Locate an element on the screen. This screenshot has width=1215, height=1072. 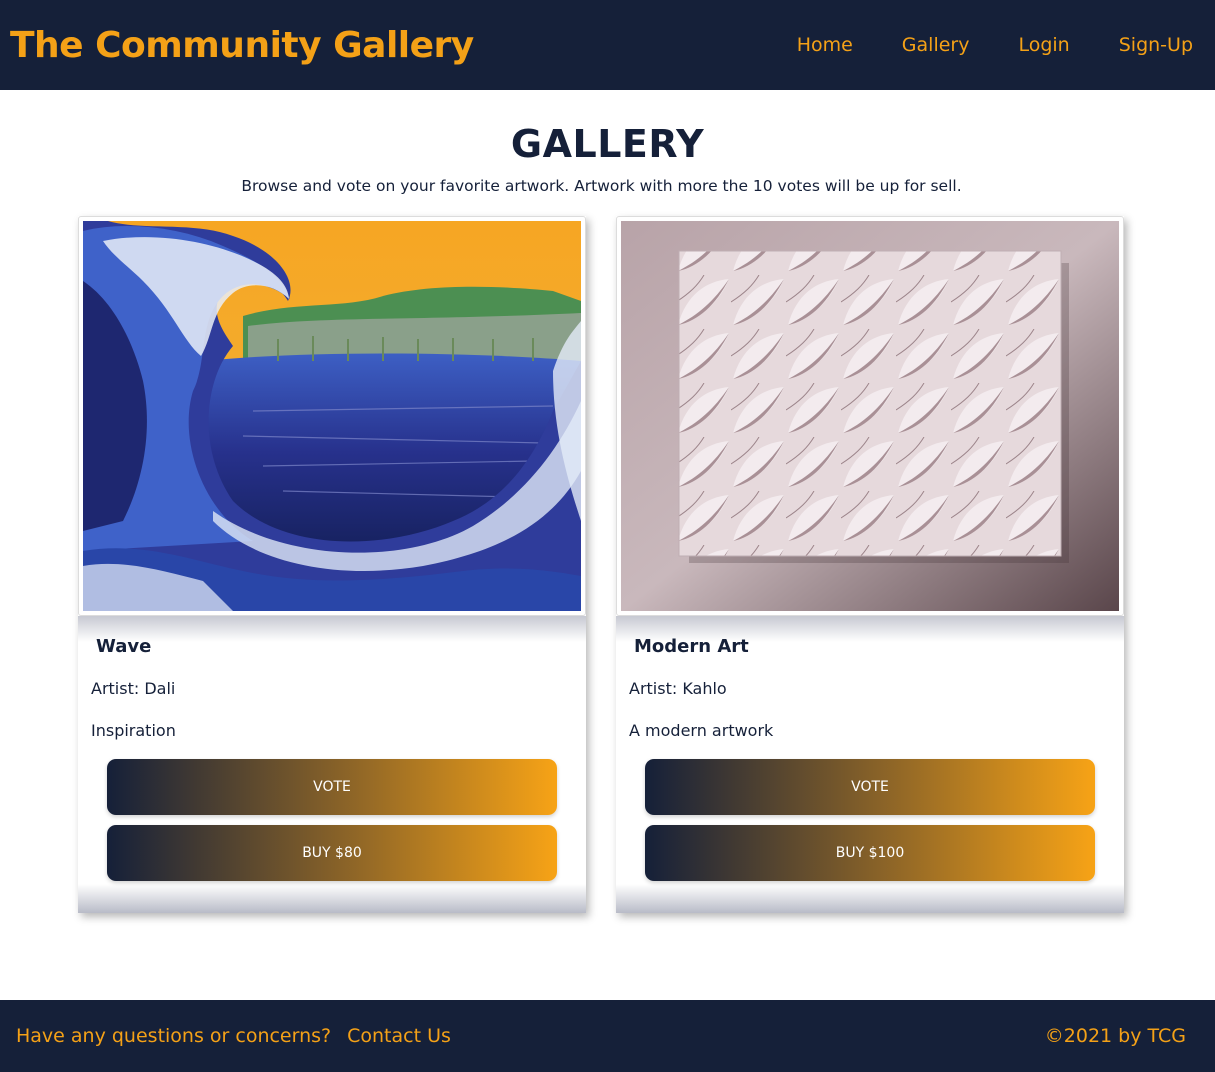
main-nav: Home Gallery Login Sign-Up is located at coordinates (970, 45).